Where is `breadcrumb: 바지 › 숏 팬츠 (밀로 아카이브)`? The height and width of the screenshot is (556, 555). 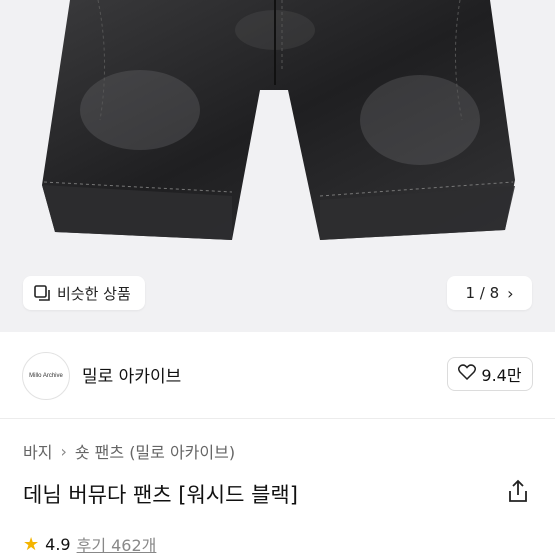
breadcrumb: 바지 › 숏 팬츠 (밀로 아카이브) is located at coordinates (129, 451).